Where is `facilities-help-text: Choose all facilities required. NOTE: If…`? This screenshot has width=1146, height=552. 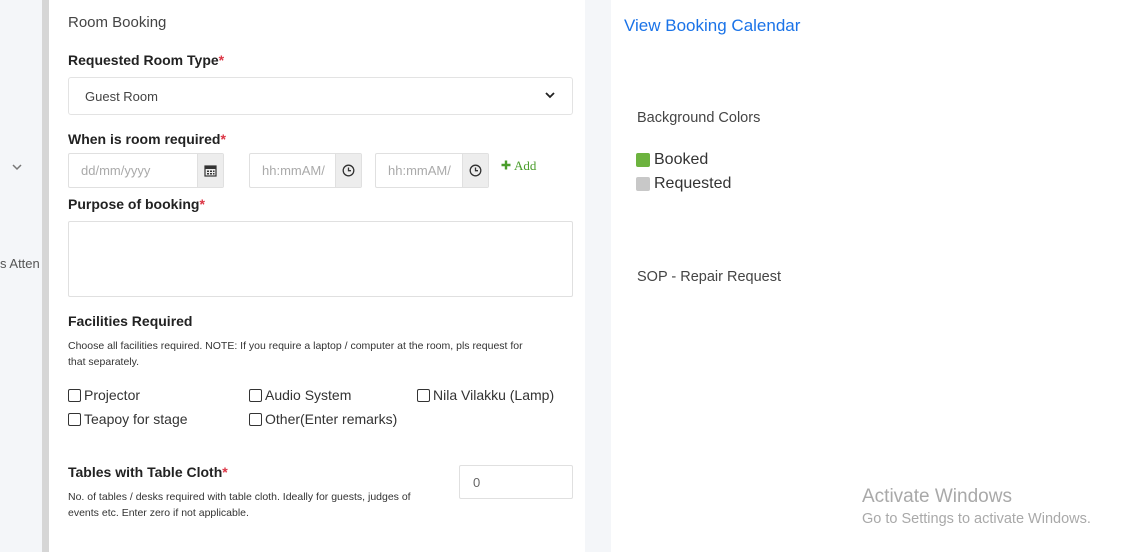
facilities-help-text: Choose all facilities required. NOTE: If… is located at coordinates (295, 354).